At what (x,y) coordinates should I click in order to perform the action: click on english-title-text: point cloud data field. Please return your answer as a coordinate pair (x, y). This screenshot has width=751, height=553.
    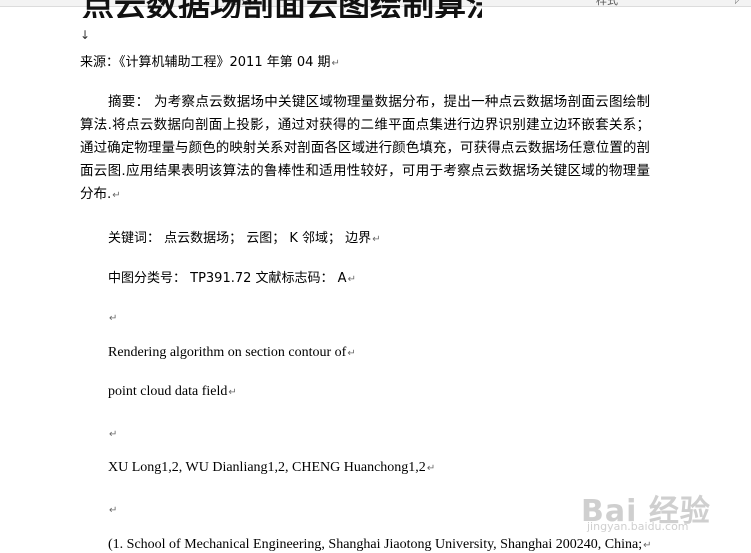
    Looking at the image, I should click on (168, 391).